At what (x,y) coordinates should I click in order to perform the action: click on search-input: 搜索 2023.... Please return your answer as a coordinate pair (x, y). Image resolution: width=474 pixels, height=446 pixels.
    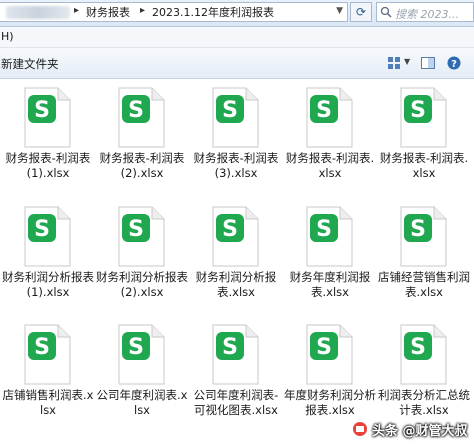
    Looking at the image, I should click on (425, 12).